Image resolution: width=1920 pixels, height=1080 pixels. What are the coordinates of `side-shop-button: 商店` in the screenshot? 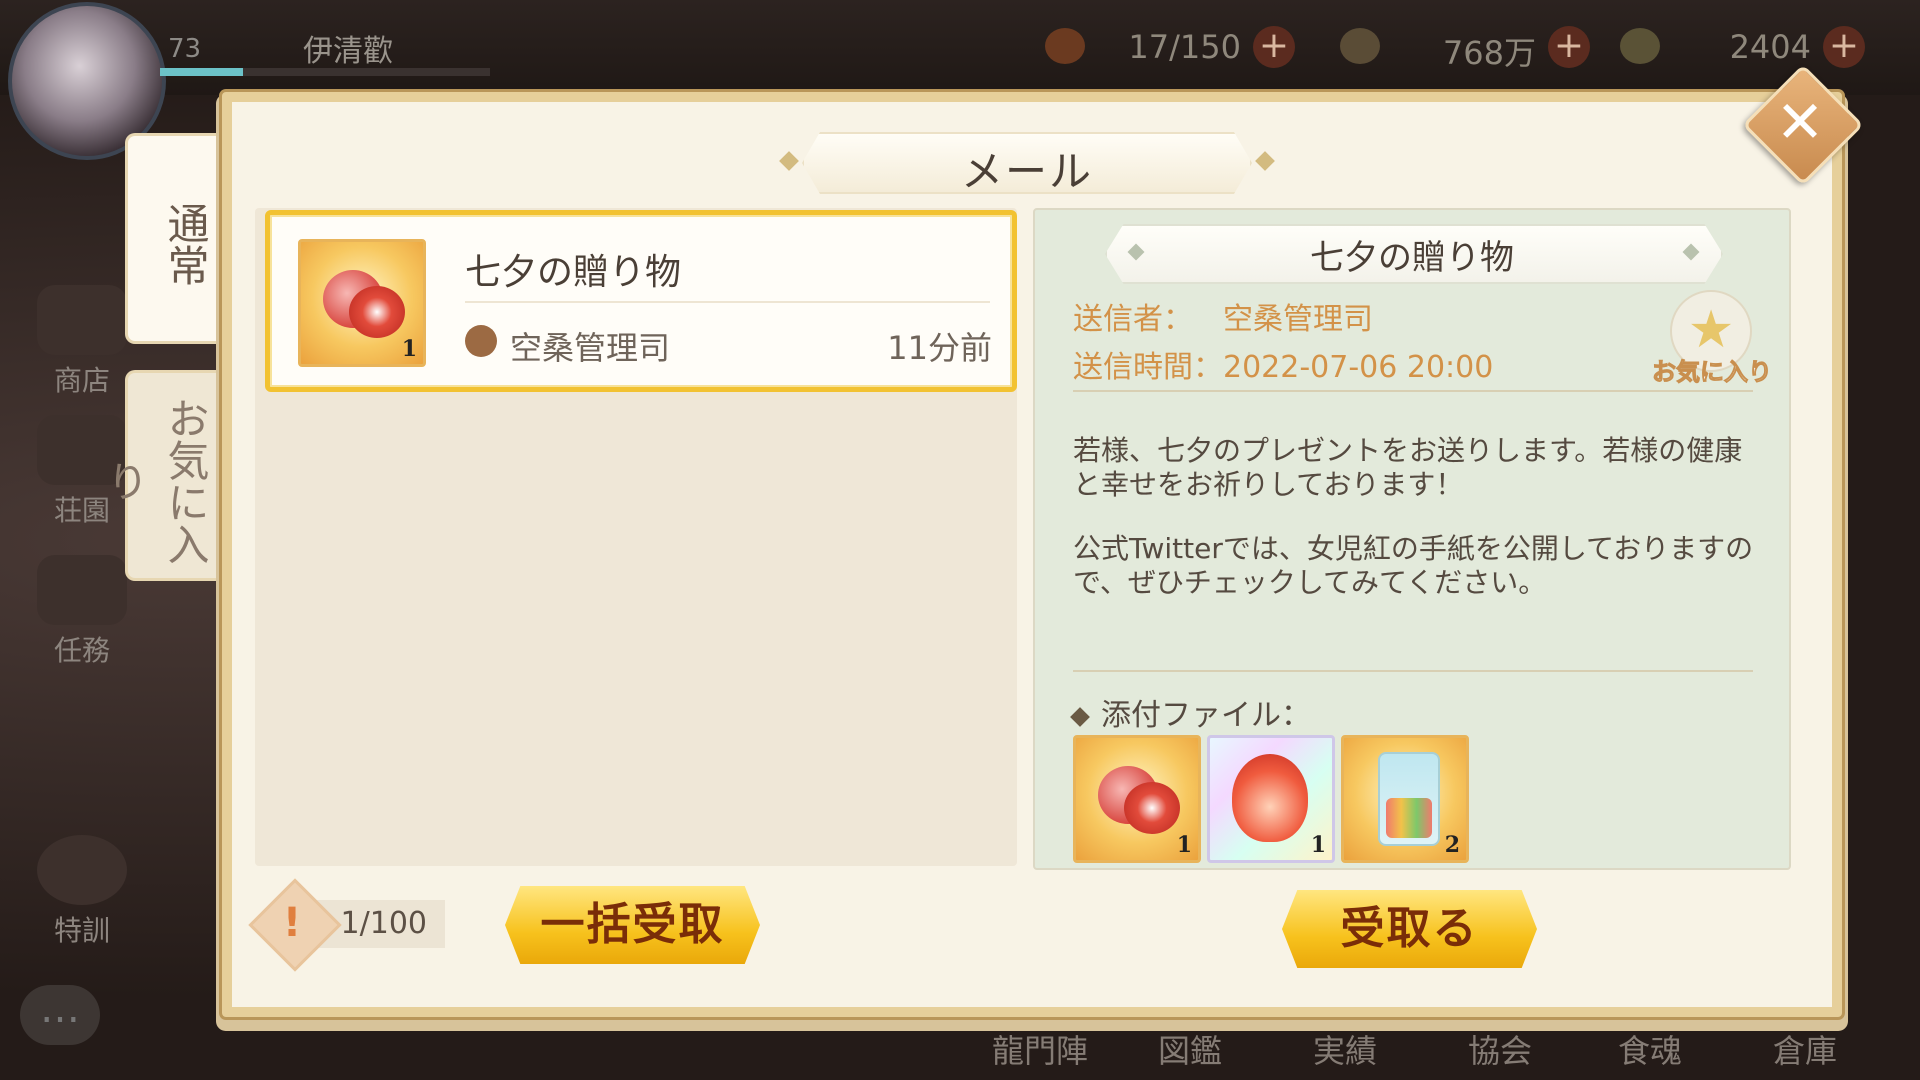 It's located at (82, 342).